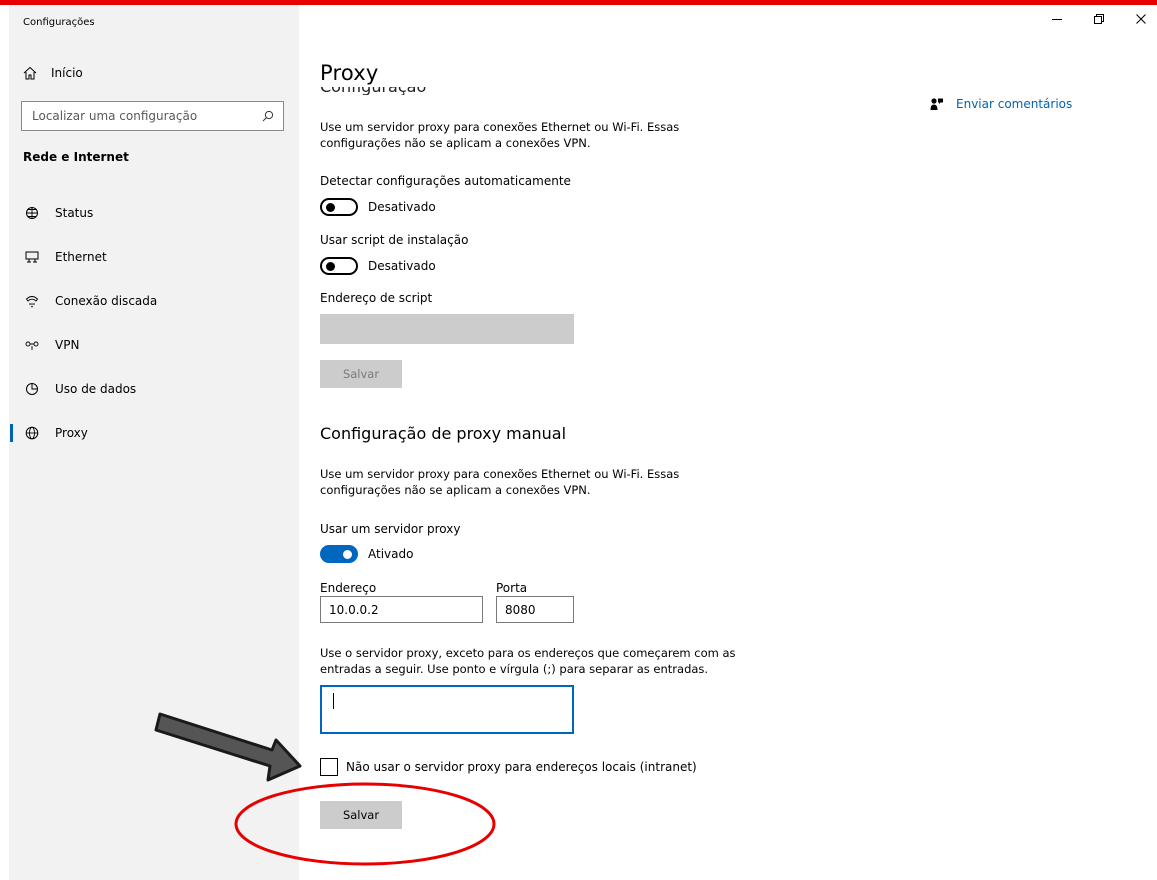  I want to click on exceptions-input, so click(447, 709).